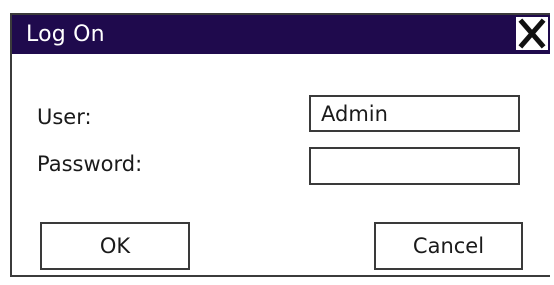 The width and height of the screenshot is (554, 285). I want to click on close-button, so click(532, 33).